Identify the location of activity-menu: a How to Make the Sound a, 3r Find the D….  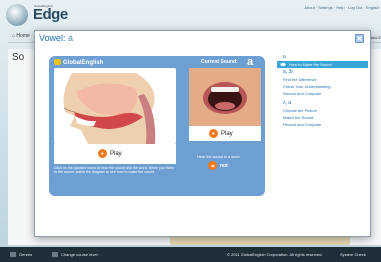
(323, 90).